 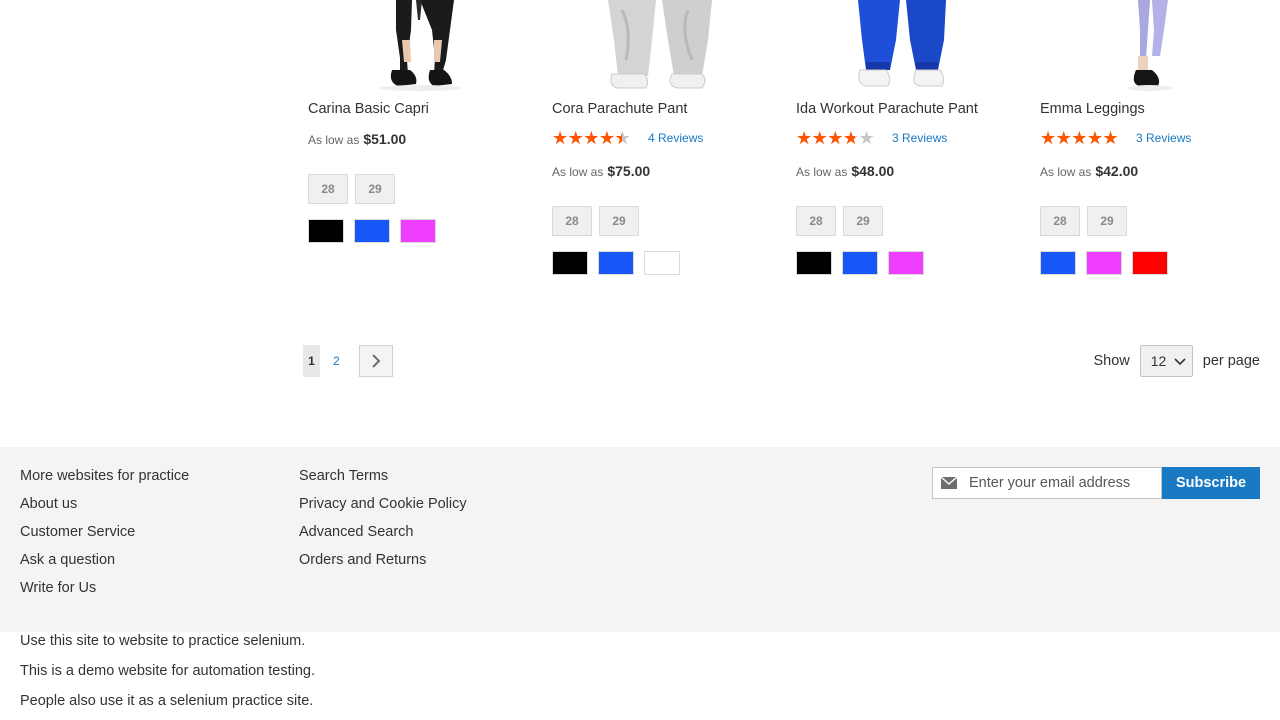 What do you see at coordinates (104, 481) in the screenshot?
I see `footer-link: More websites for practice` at bounding box center [104, 481].